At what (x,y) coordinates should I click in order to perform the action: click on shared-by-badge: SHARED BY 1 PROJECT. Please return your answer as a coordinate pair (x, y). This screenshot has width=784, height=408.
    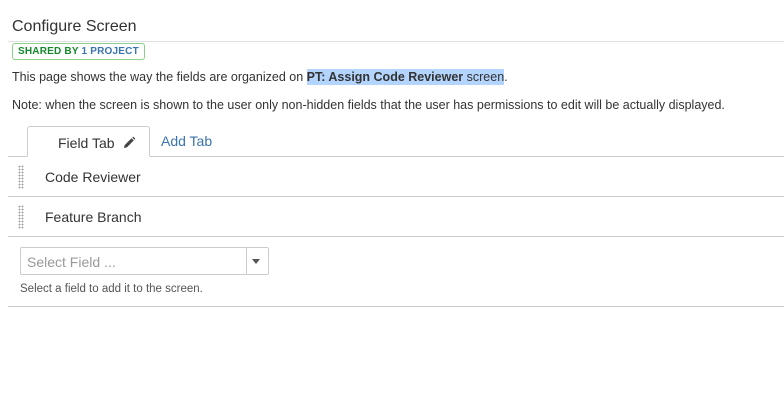
    Looking at the image, I should click on (78, 51).